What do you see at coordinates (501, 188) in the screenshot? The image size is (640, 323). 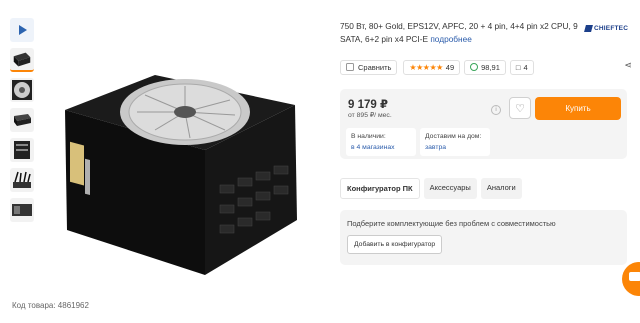 I see `tab-analogs: Аналоги` at bounding box center [501, 188].